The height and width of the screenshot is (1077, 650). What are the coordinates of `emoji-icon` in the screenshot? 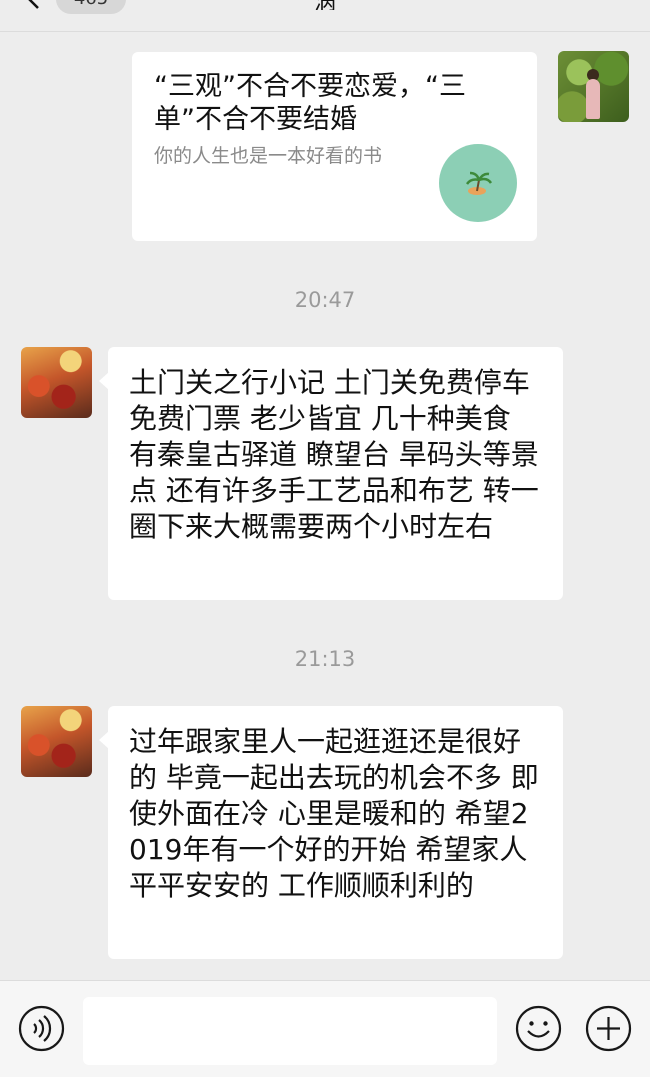 It's located at (538, 1028).